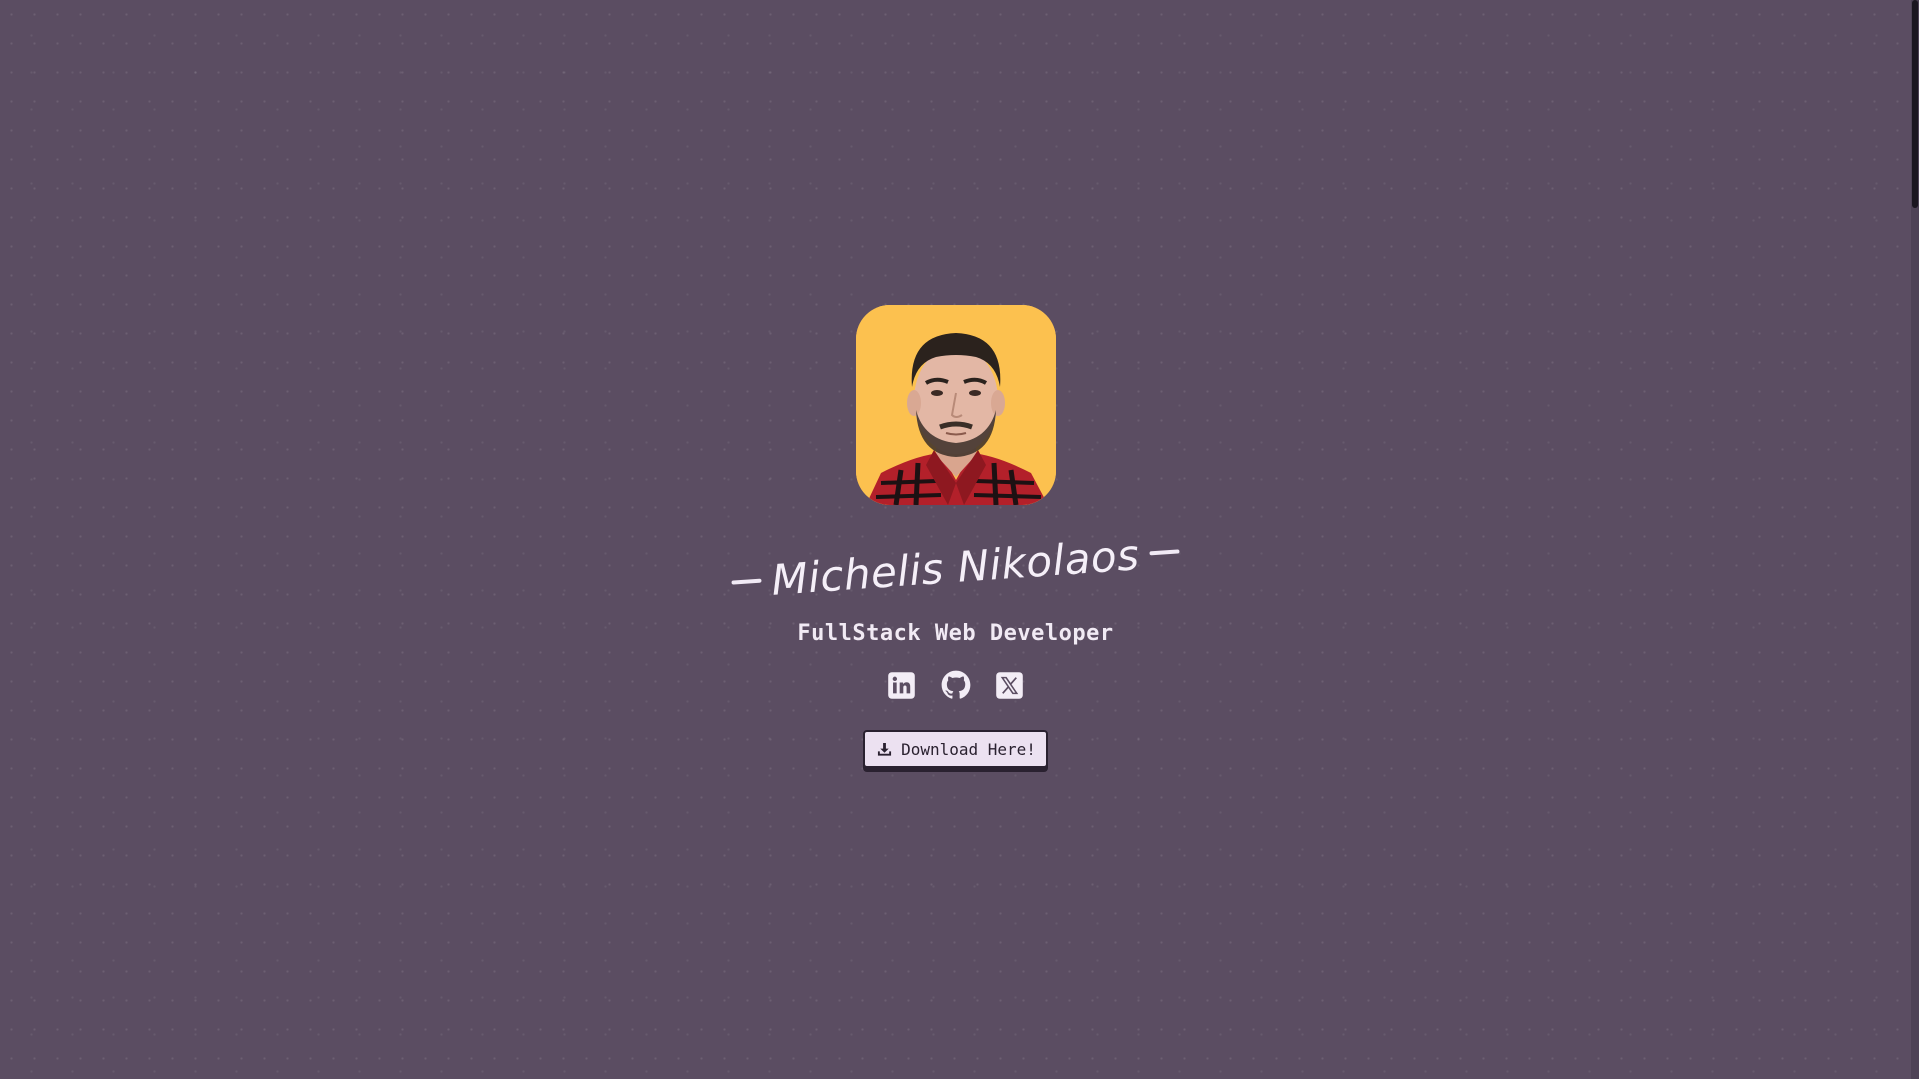  I want to click on x-twitter-link, so click(1010, 685).